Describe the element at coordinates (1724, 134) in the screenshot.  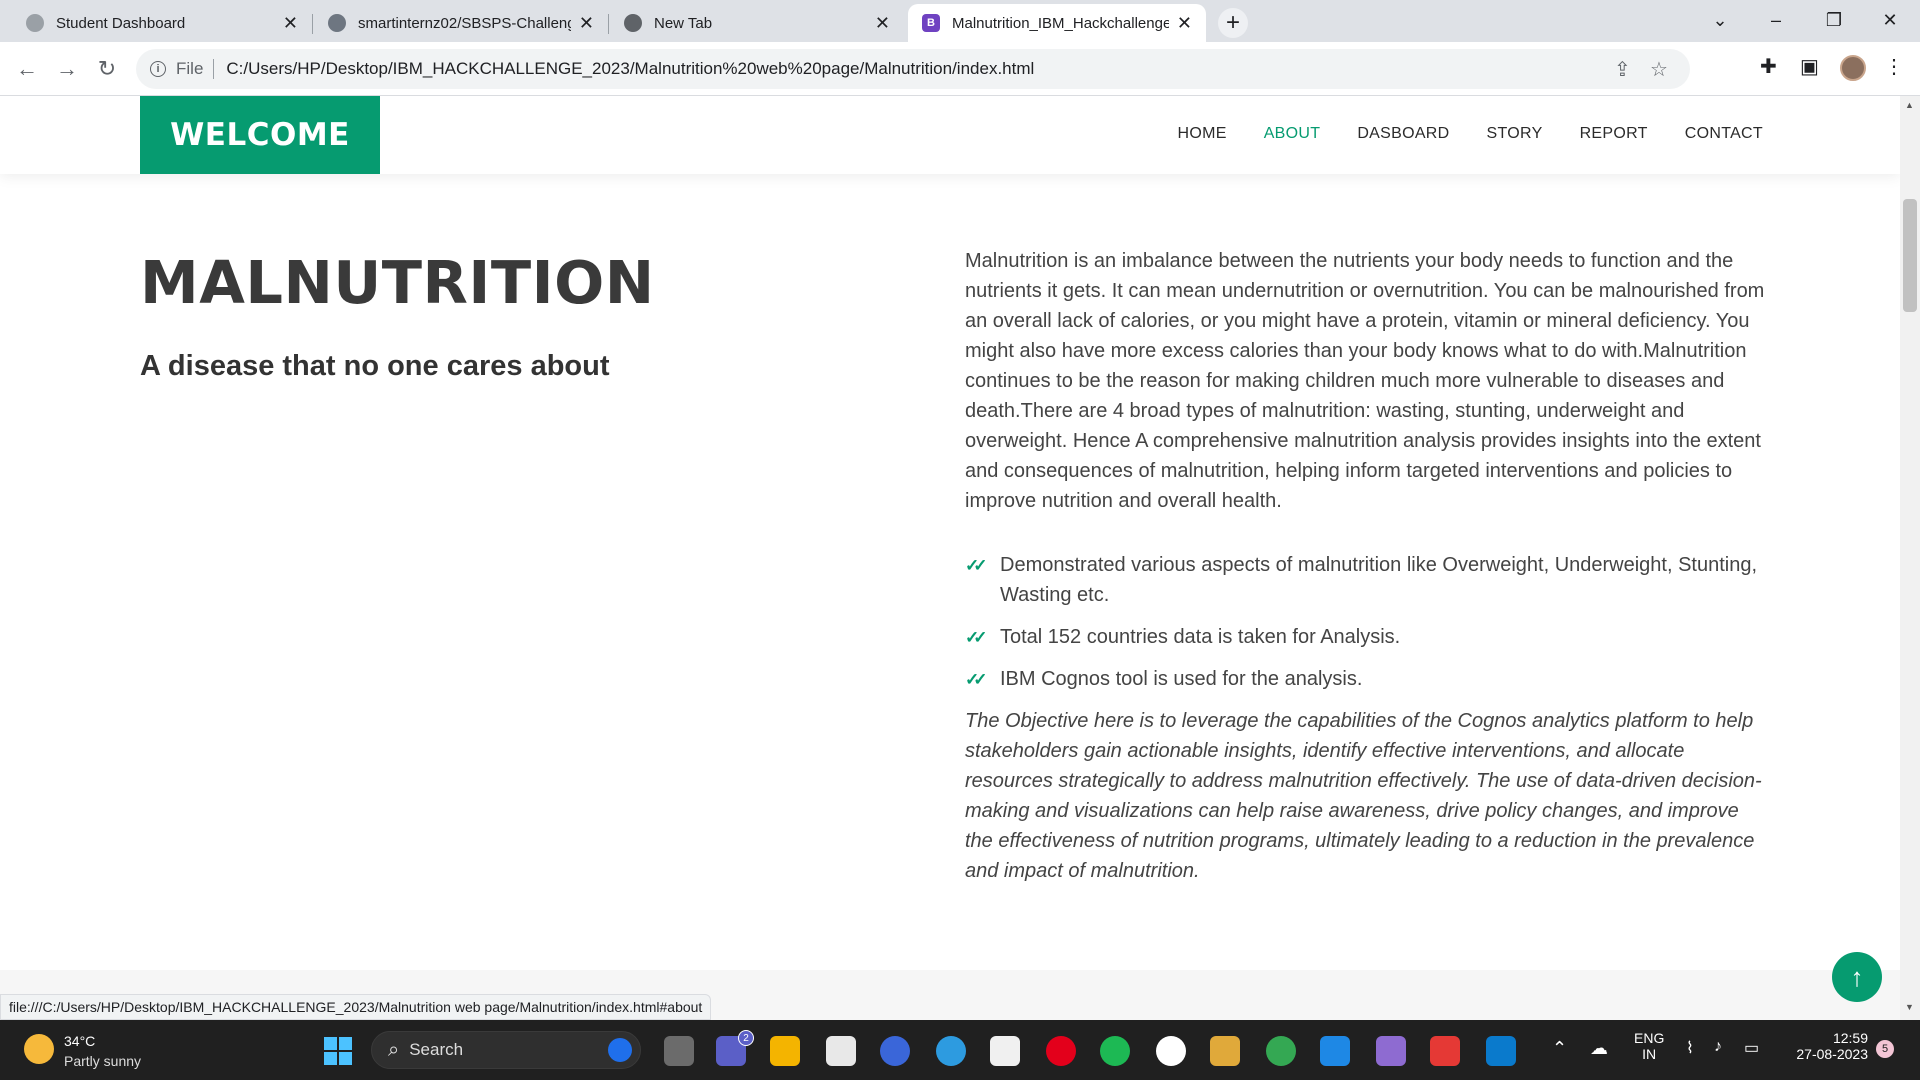
I see `nav-contact: CONTACT` at that location.